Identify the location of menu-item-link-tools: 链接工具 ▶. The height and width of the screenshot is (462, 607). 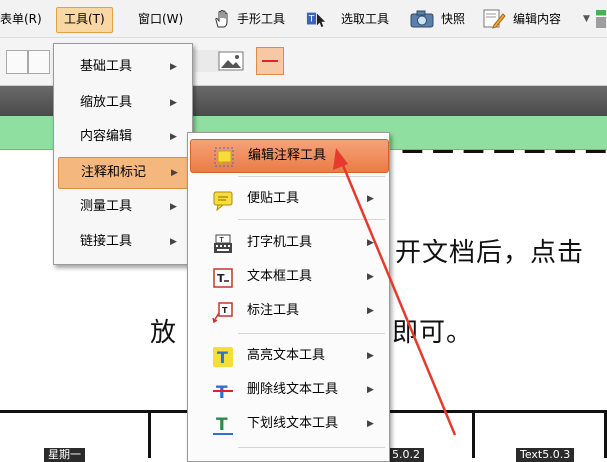
(123, 242).